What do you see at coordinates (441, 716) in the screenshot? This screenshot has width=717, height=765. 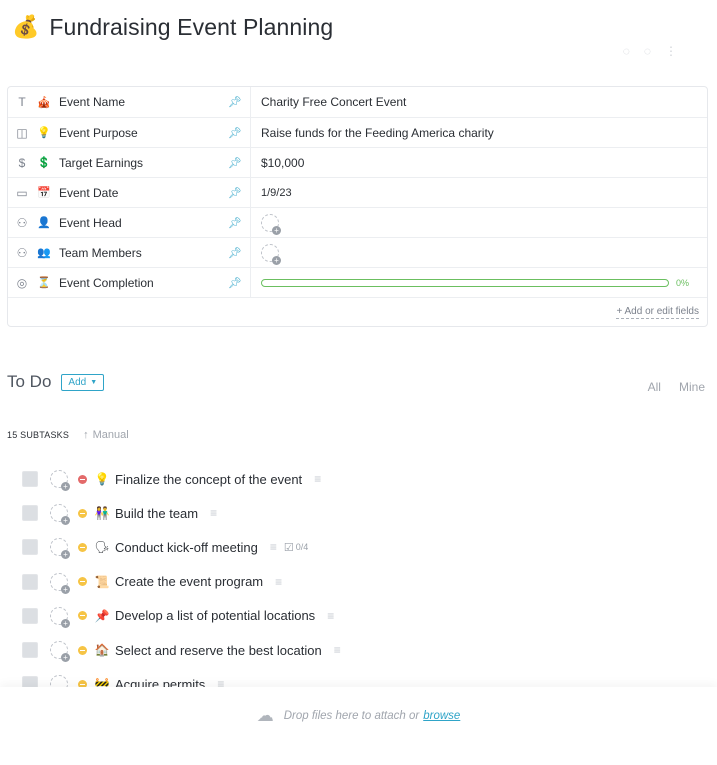 I see `browse-link: browse` at bounding box center [441, 716].